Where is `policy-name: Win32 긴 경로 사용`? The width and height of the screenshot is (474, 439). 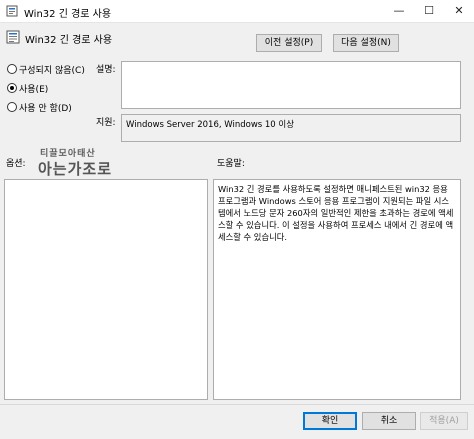
policy-name: Win32 긴 경로 사용 is located at coordinates (69, 40).